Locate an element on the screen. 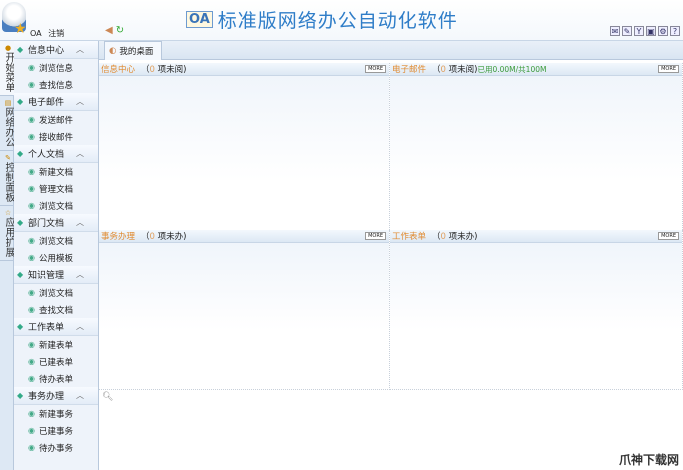  settings-icon: ⚙ is located at coordinates (663, 31).